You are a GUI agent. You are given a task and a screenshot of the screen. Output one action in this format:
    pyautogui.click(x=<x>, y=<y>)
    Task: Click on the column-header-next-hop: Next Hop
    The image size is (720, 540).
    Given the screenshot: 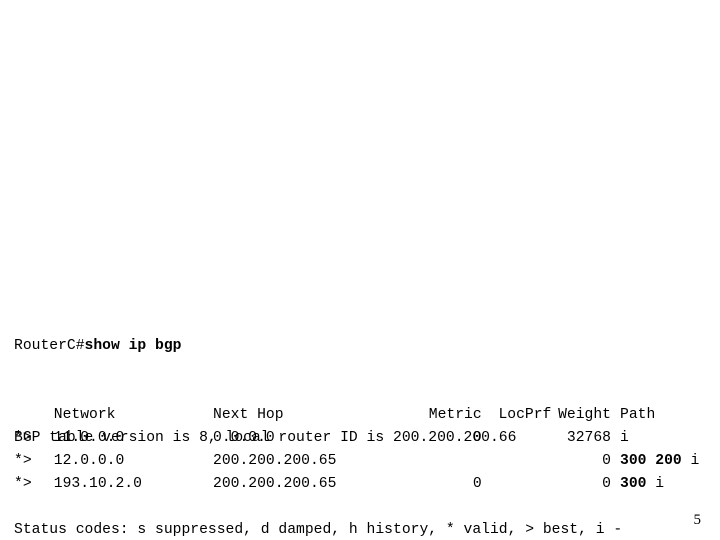 What is the action you would take?
    pyautogui.click(x=248, y=415)
    